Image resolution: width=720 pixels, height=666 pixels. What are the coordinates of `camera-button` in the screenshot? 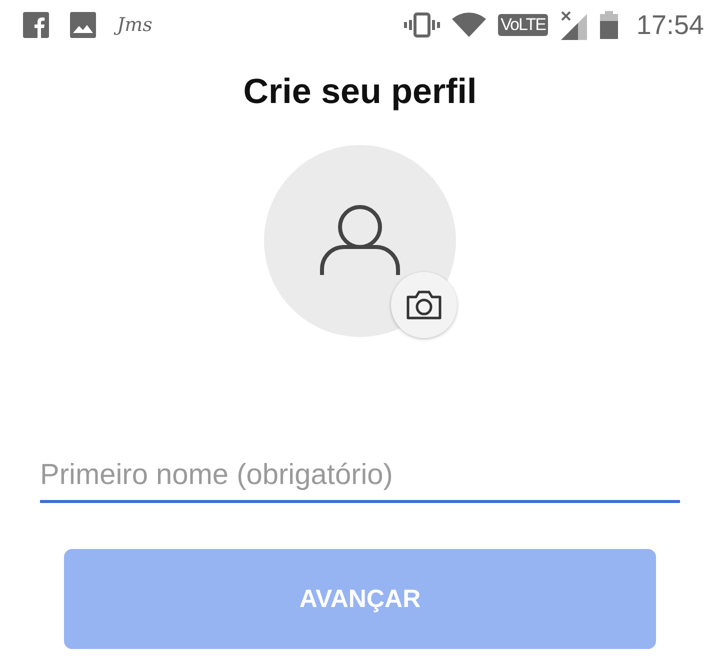 It's located at (424, 305).